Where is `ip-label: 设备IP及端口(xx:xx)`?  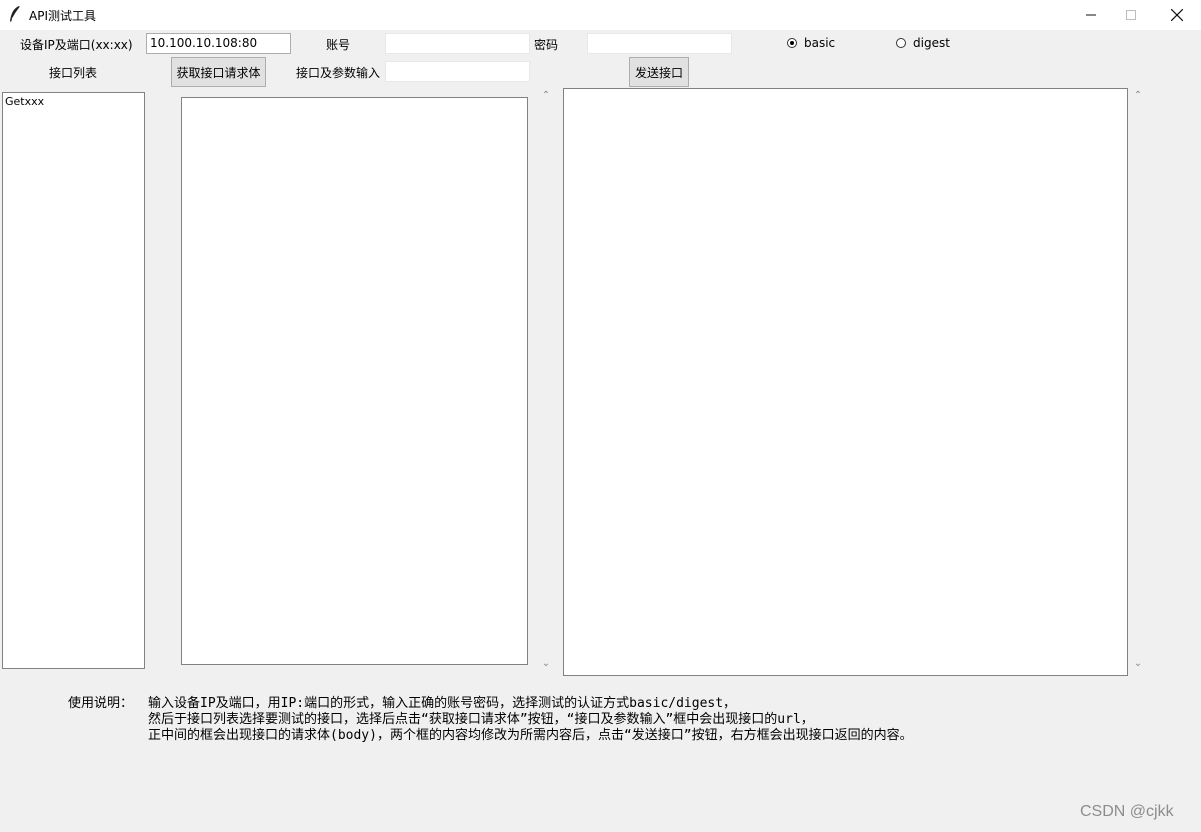 ip-label: 设备IP及端口(xx:xx) is located at coordinates (76, 45).